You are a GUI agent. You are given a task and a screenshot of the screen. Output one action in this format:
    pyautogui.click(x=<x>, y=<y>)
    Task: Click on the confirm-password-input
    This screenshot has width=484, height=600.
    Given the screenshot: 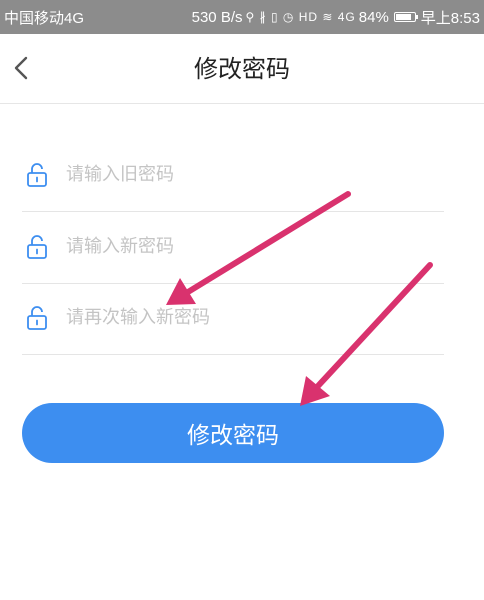 What is the action you would take?
    pyautogui.click(x=251, y=317)
    